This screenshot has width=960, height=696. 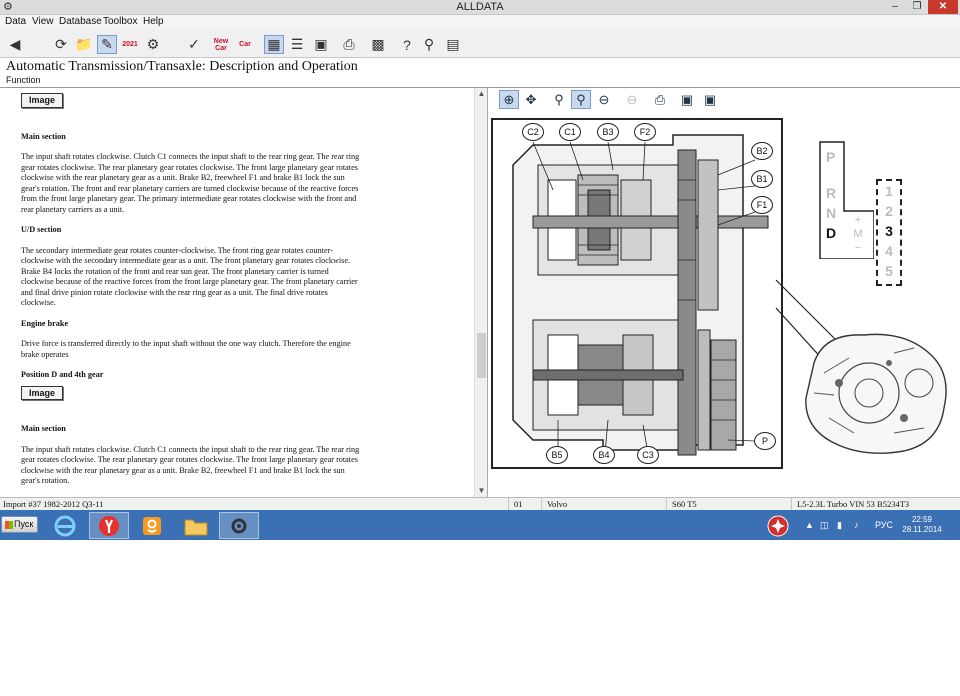 I want to click on gear-shifter-diagram: P R N D + M −, so click(x=846, y=200).